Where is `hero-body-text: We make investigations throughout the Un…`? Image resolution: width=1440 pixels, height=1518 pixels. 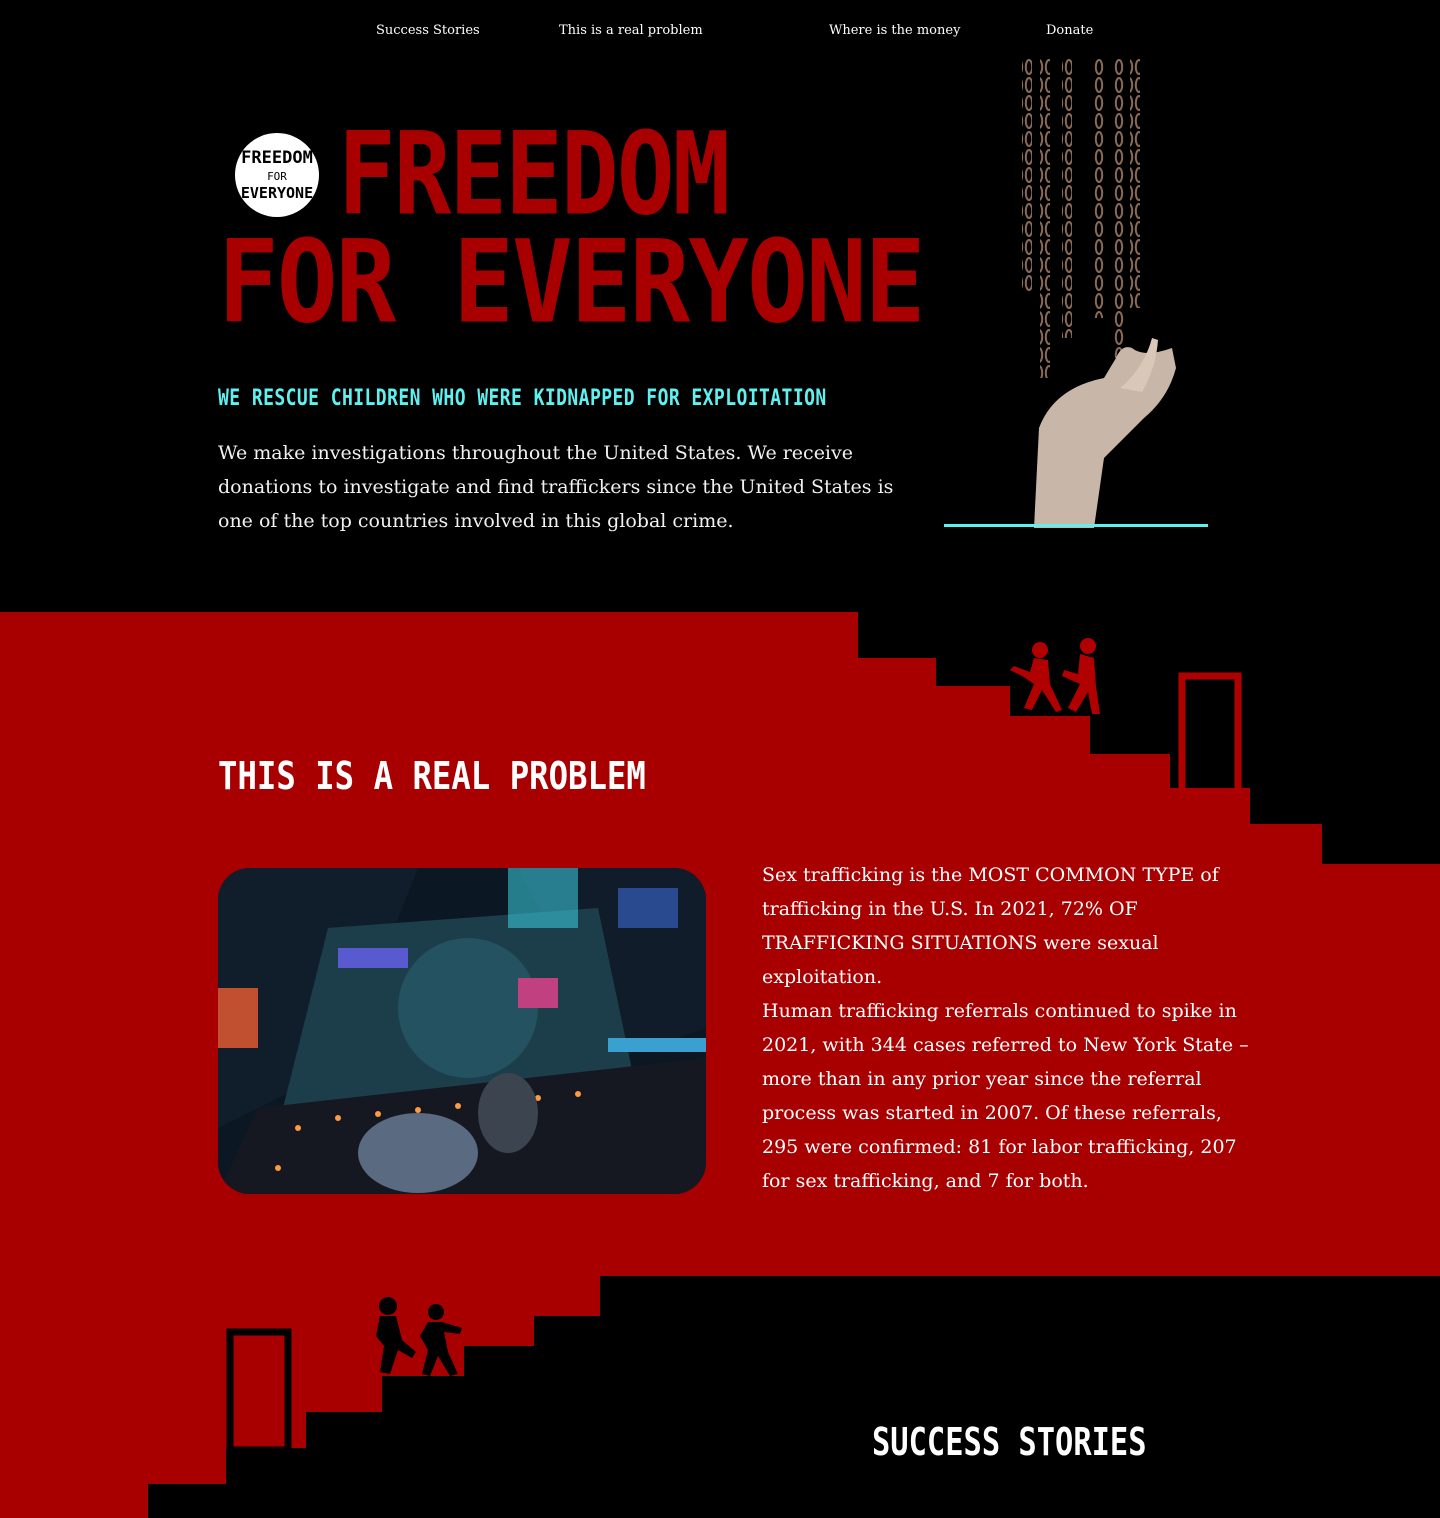
hero-body-text: We make investigations throughout the Un… is located at coordinates (556, 487).